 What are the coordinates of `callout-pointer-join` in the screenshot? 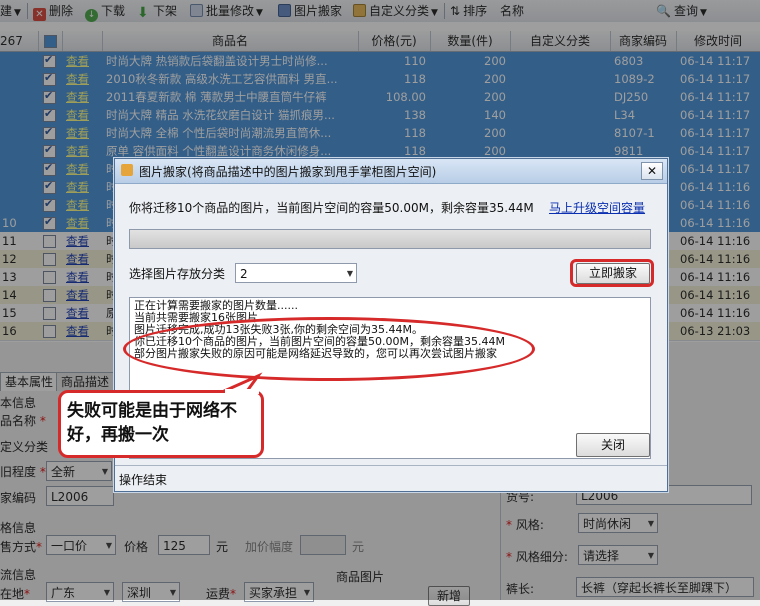 It's located at (242, 391).